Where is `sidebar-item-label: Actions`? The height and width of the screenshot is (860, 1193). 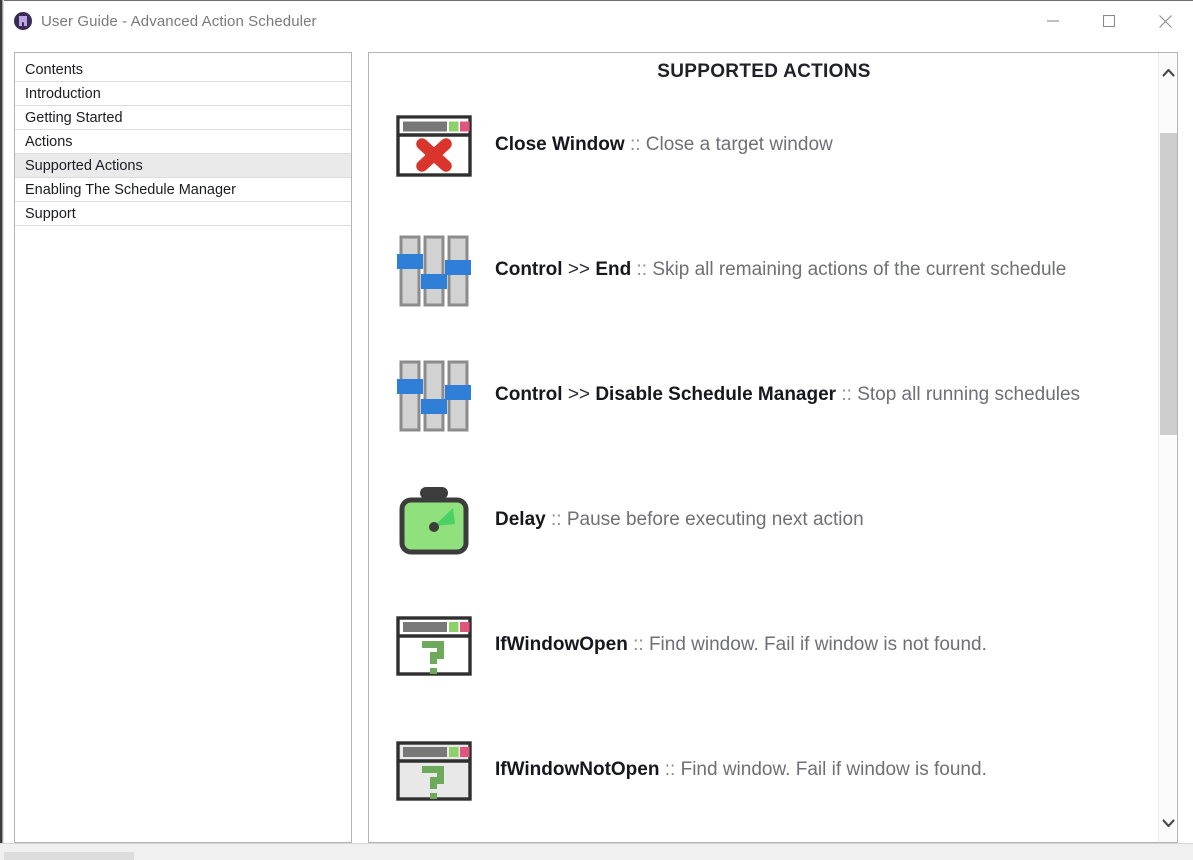 sidebar-item-label: Actions is located at coordinates (49, 142).